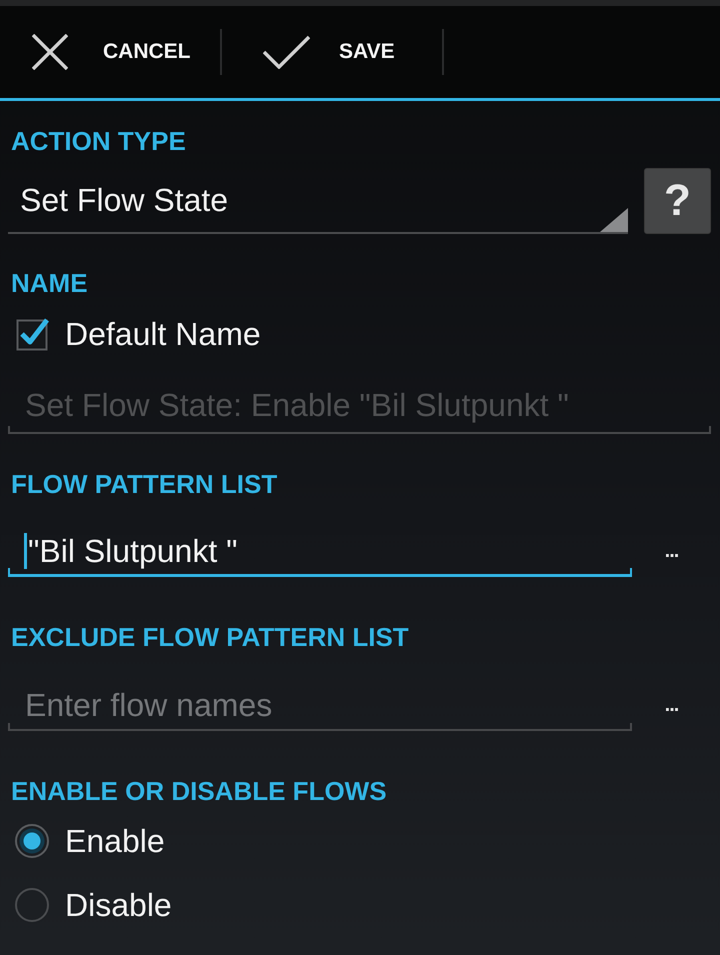  What do you see at coordinates (677, 201) in the screenshot?
I see `help-button: ?` at bounding box center [677, 201].